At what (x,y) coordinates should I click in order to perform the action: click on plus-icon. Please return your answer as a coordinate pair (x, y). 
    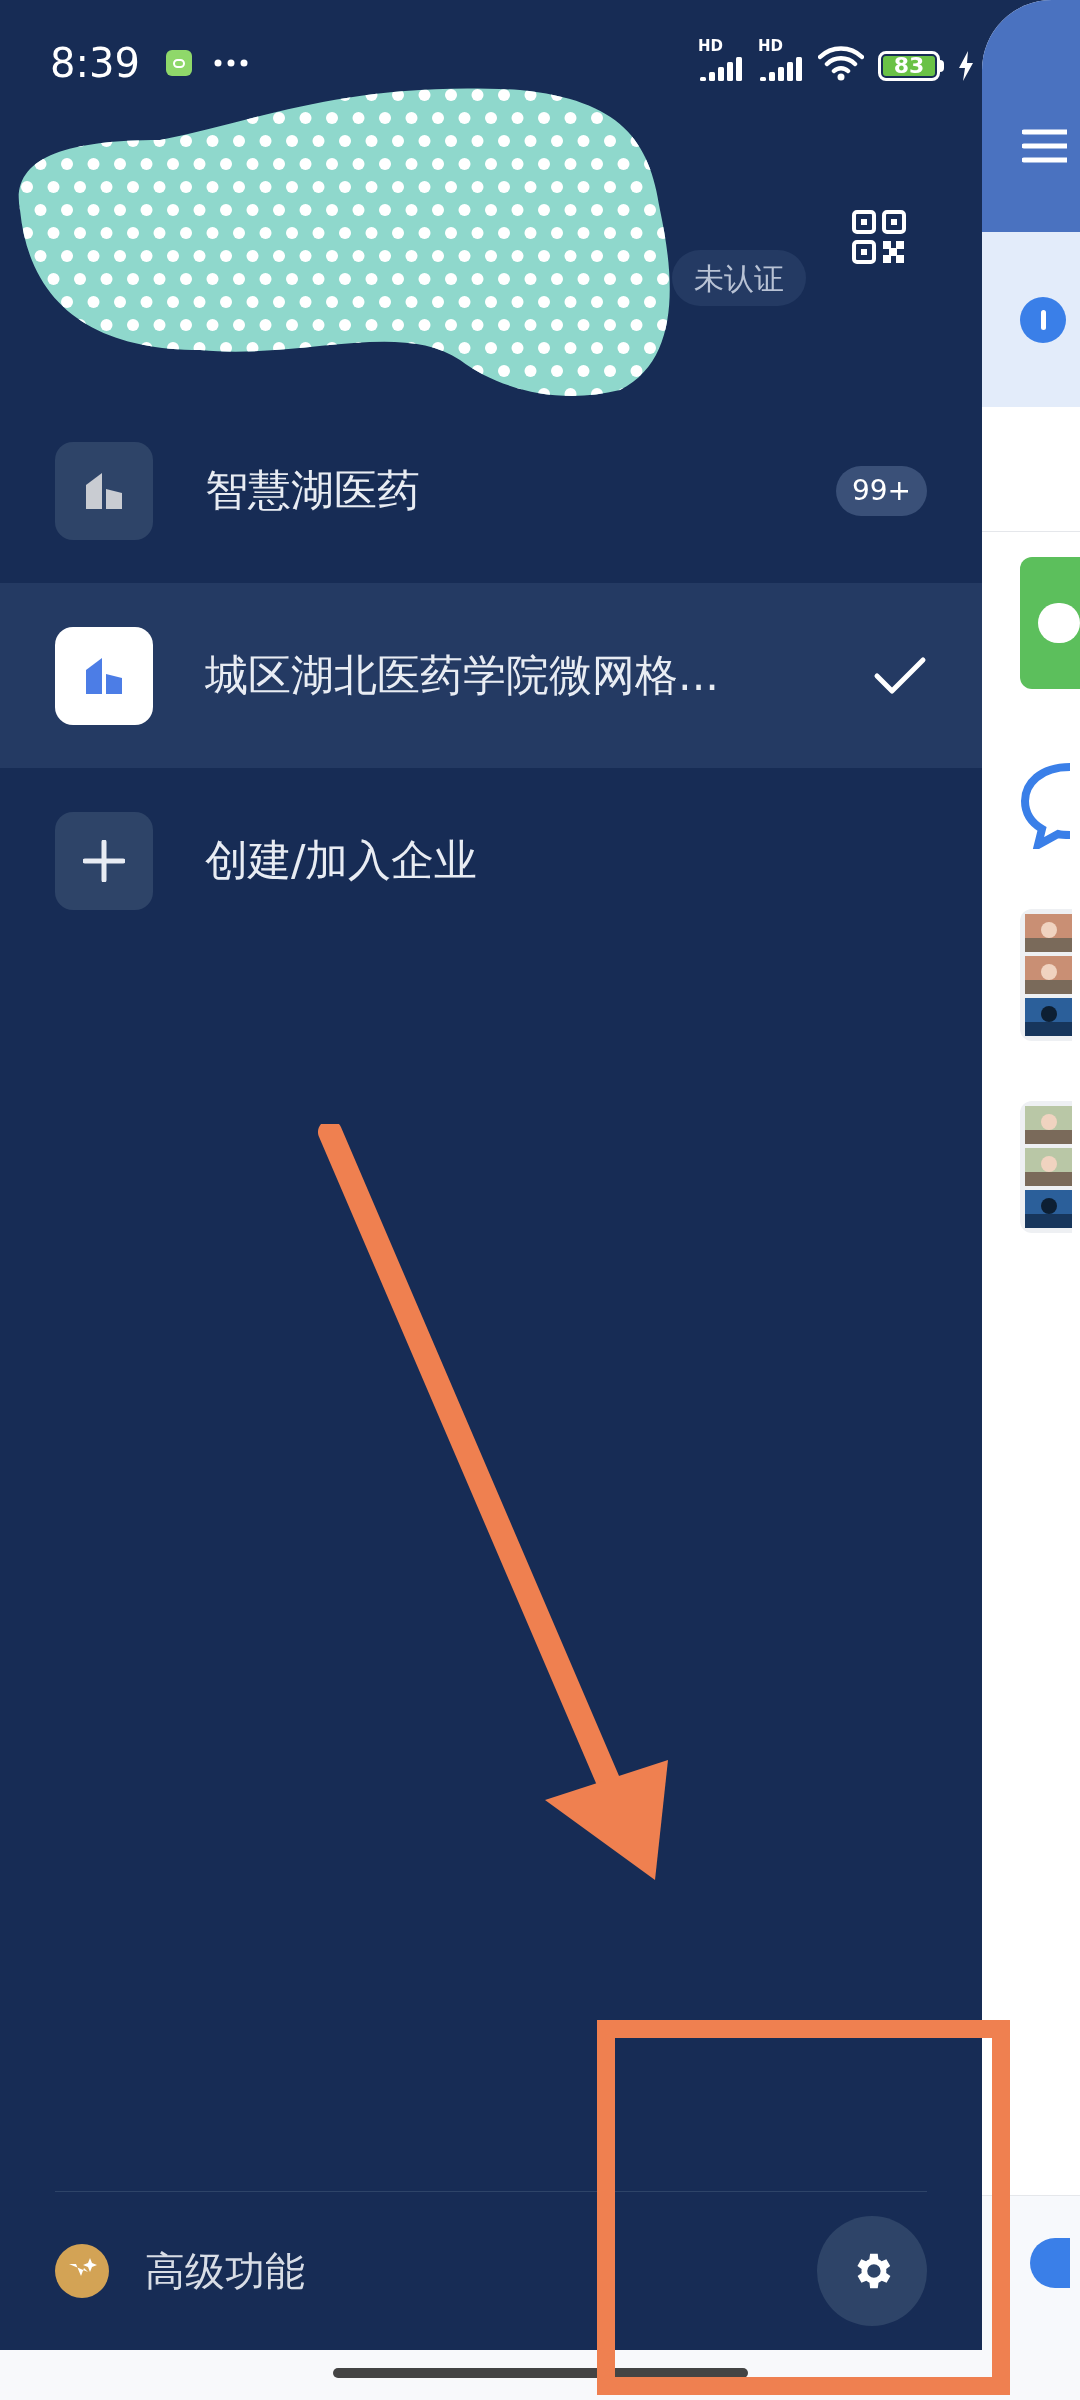
    Looking at the image, I should click on (104, 860).